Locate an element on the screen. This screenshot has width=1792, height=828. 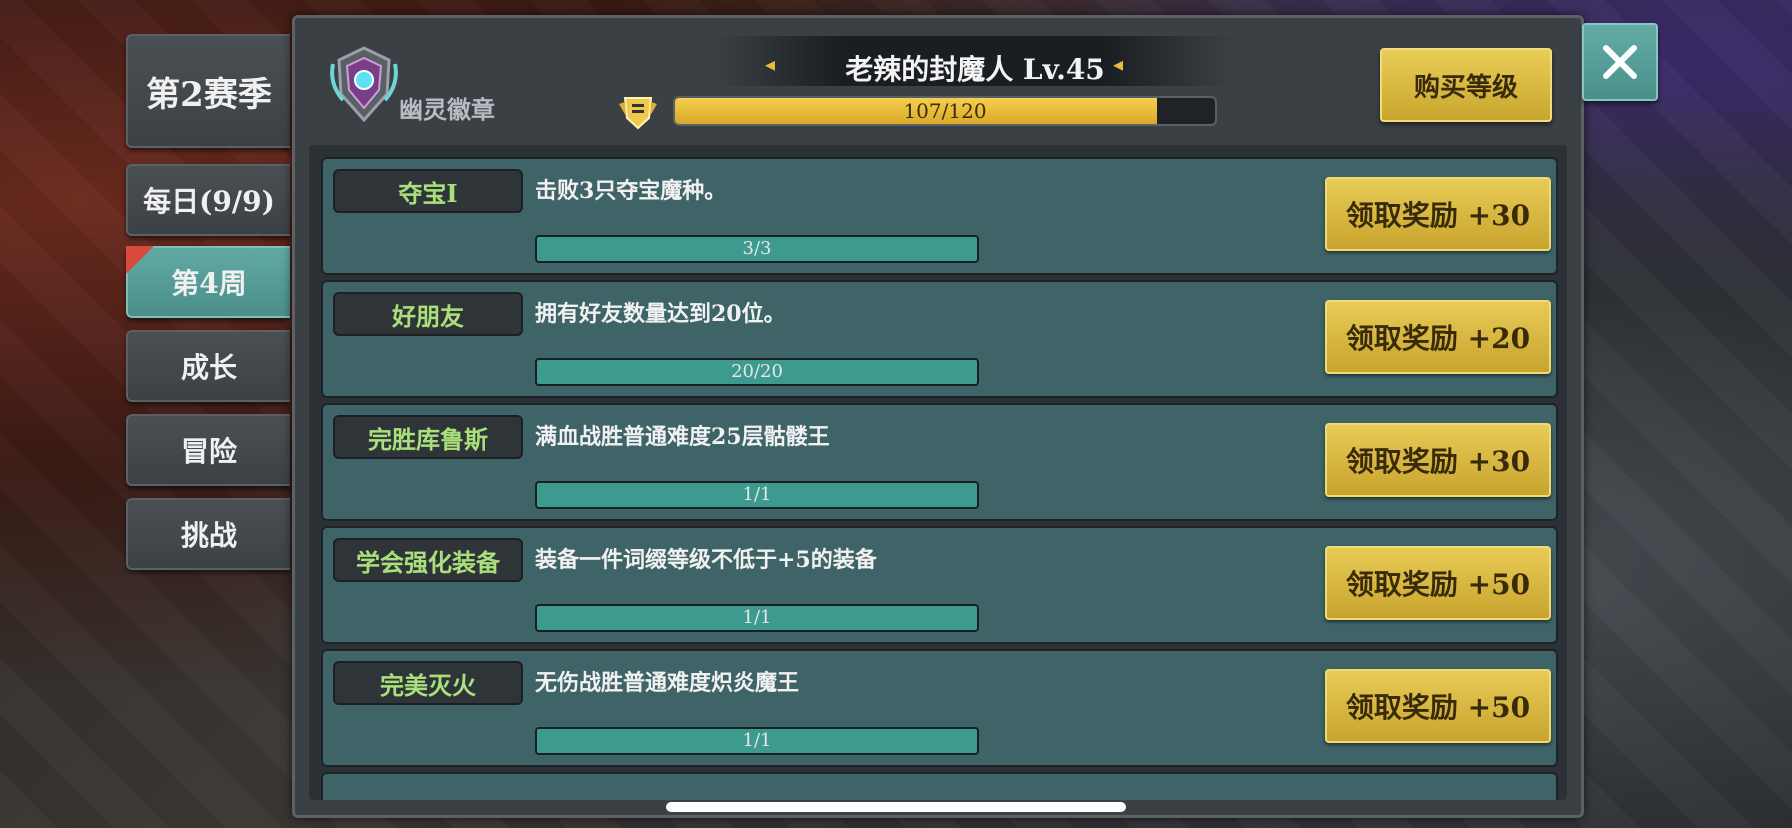
xp-progress-bar: 107/120 is located at coordinates (945, 111).